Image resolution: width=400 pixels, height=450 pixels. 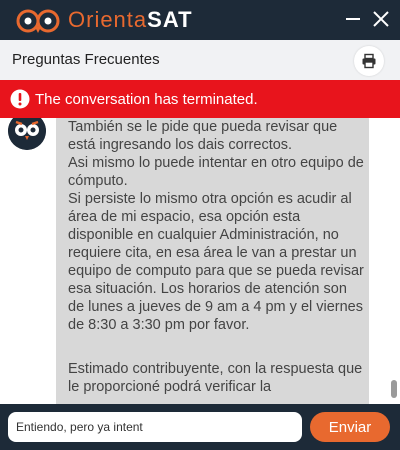 I want to click on chat-scrollbar, so click(x=394, y=261).